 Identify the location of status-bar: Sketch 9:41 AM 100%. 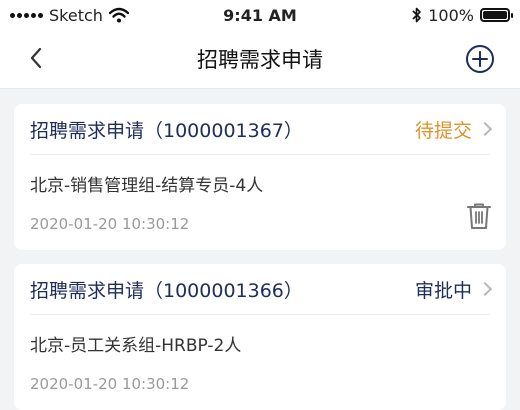
(260, 15).